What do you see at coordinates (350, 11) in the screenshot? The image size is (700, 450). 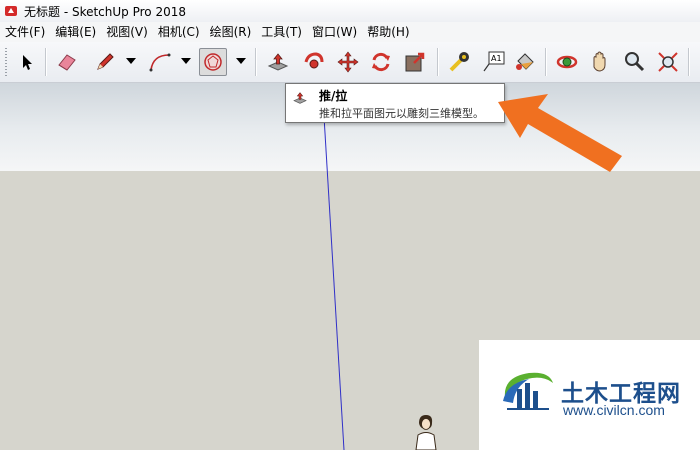 I see `title-bar: 无标题 - SketchUp Pro 2018` at bounding box center [350, 11].